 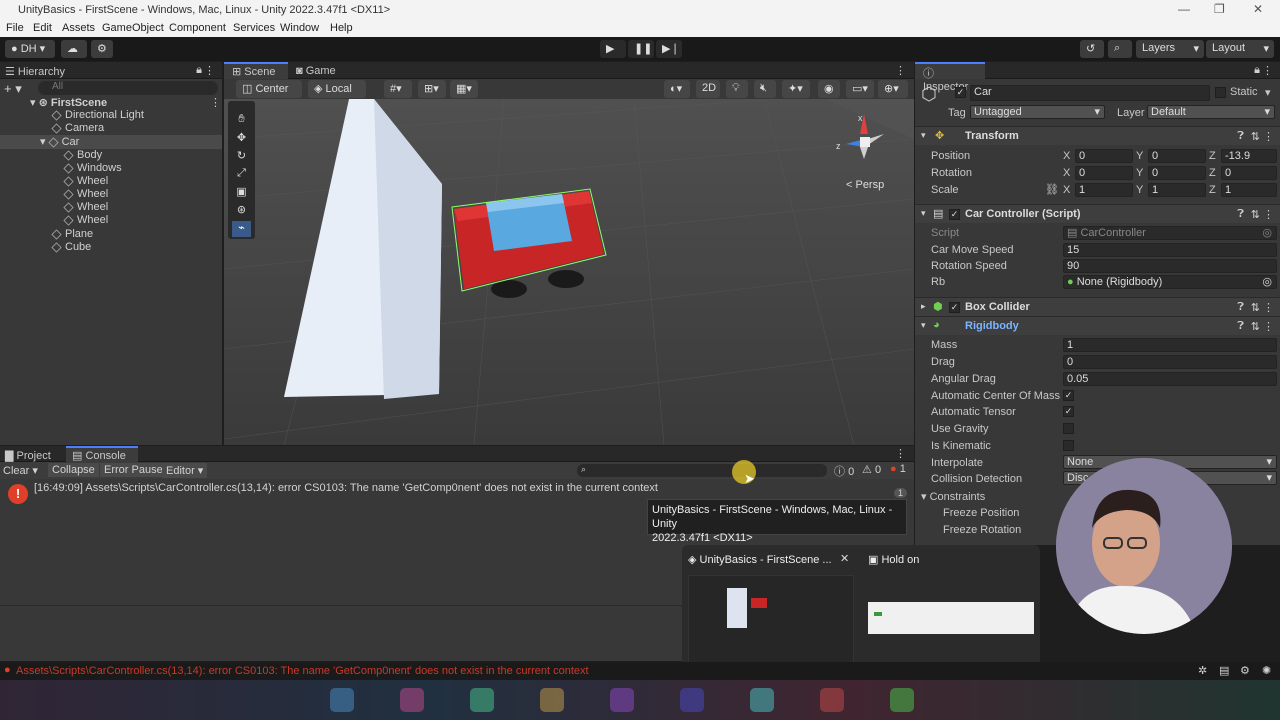 What do you see at coordinates (77, 128) in the screenshot?
I see `hierarchy-item: Camera` at bounding box center [77, 128].